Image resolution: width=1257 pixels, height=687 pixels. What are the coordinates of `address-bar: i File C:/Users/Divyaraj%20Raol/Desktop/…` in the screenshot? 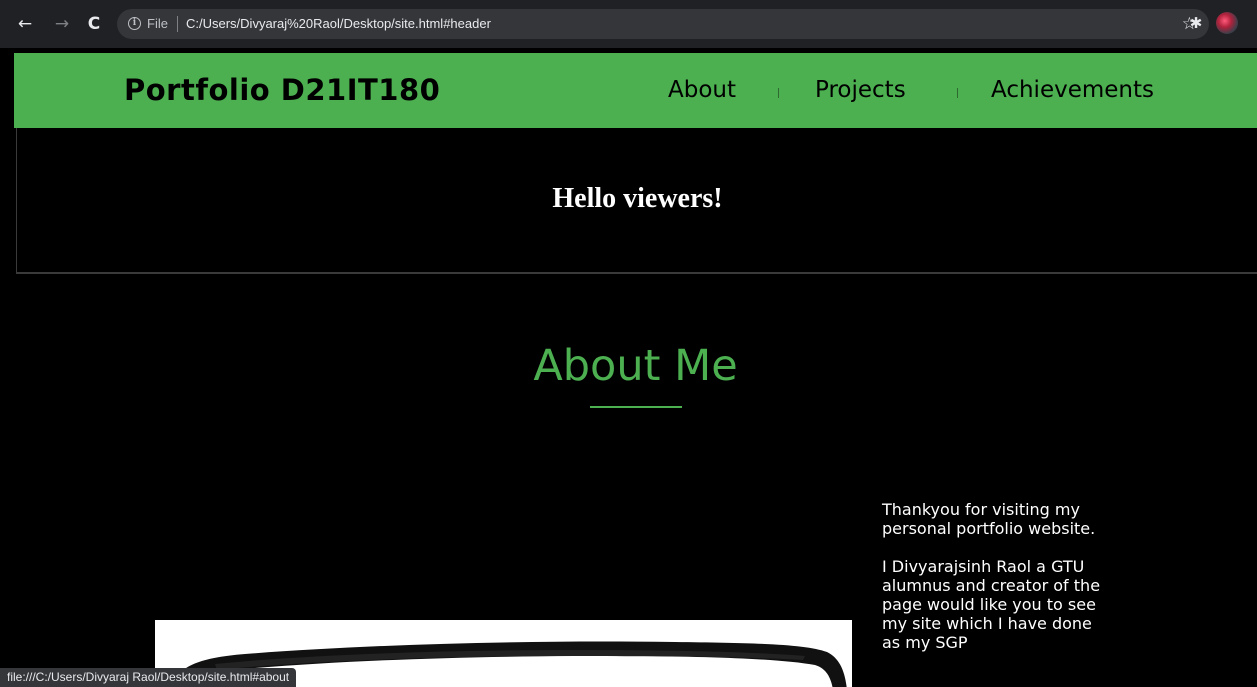 It's located at (663, 24).